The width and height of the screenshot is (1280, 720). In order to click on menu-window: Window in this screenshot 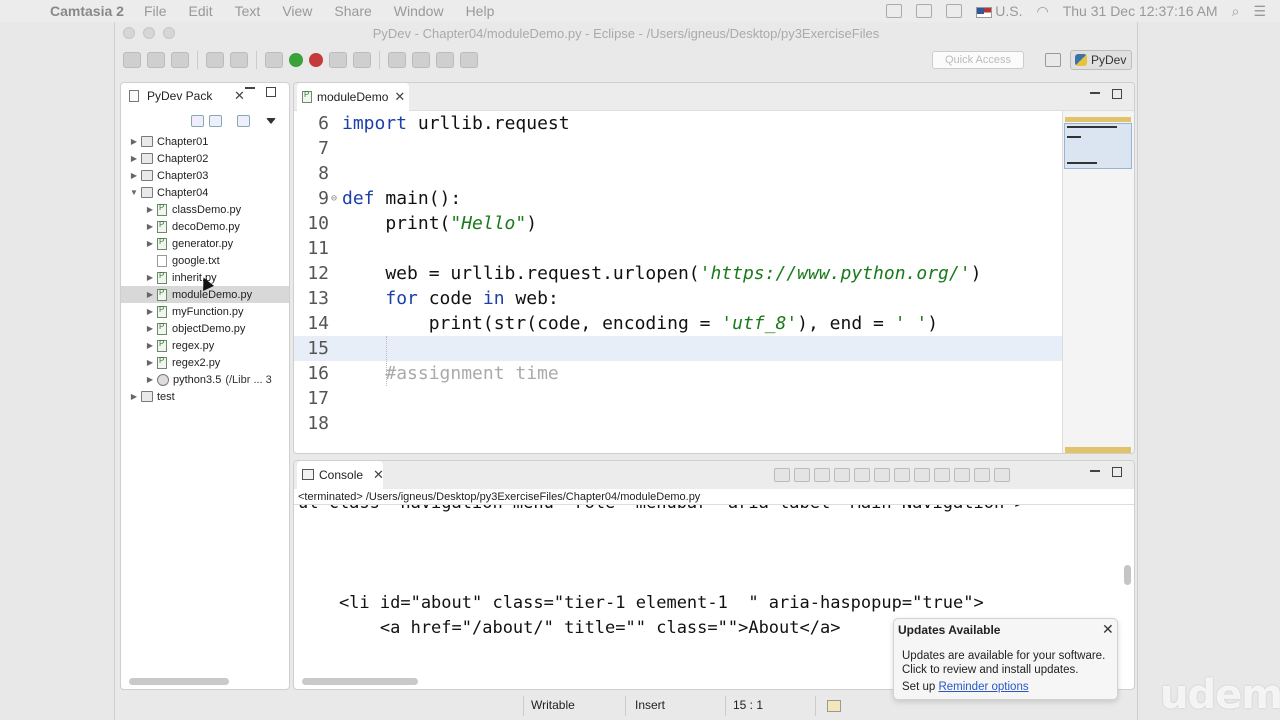, I will do `click(419, 11)`.